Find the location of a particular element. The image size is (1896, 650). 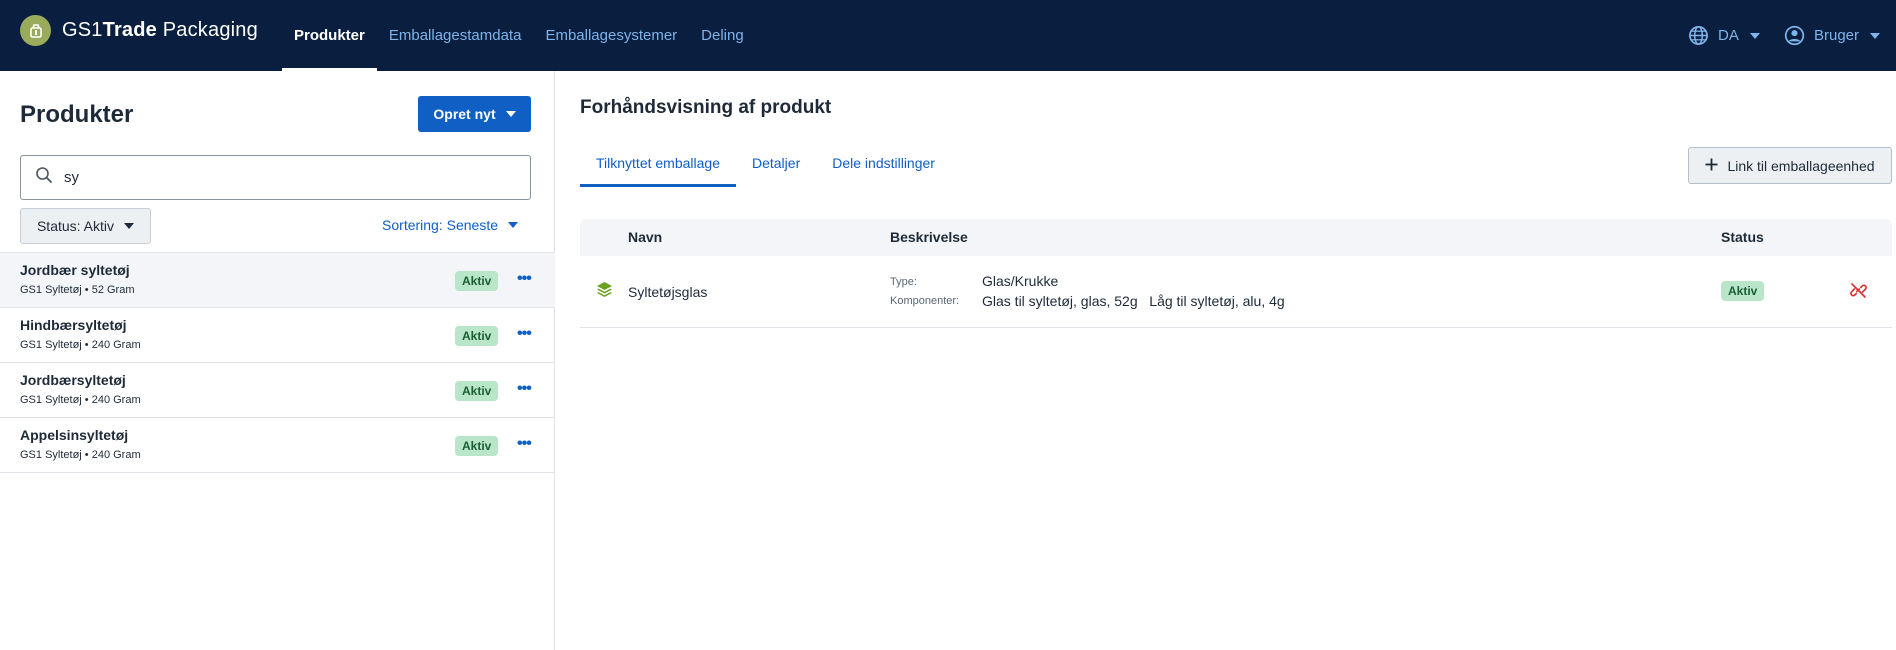

components-label: Komponenter: is located at coordinates (925, 301).